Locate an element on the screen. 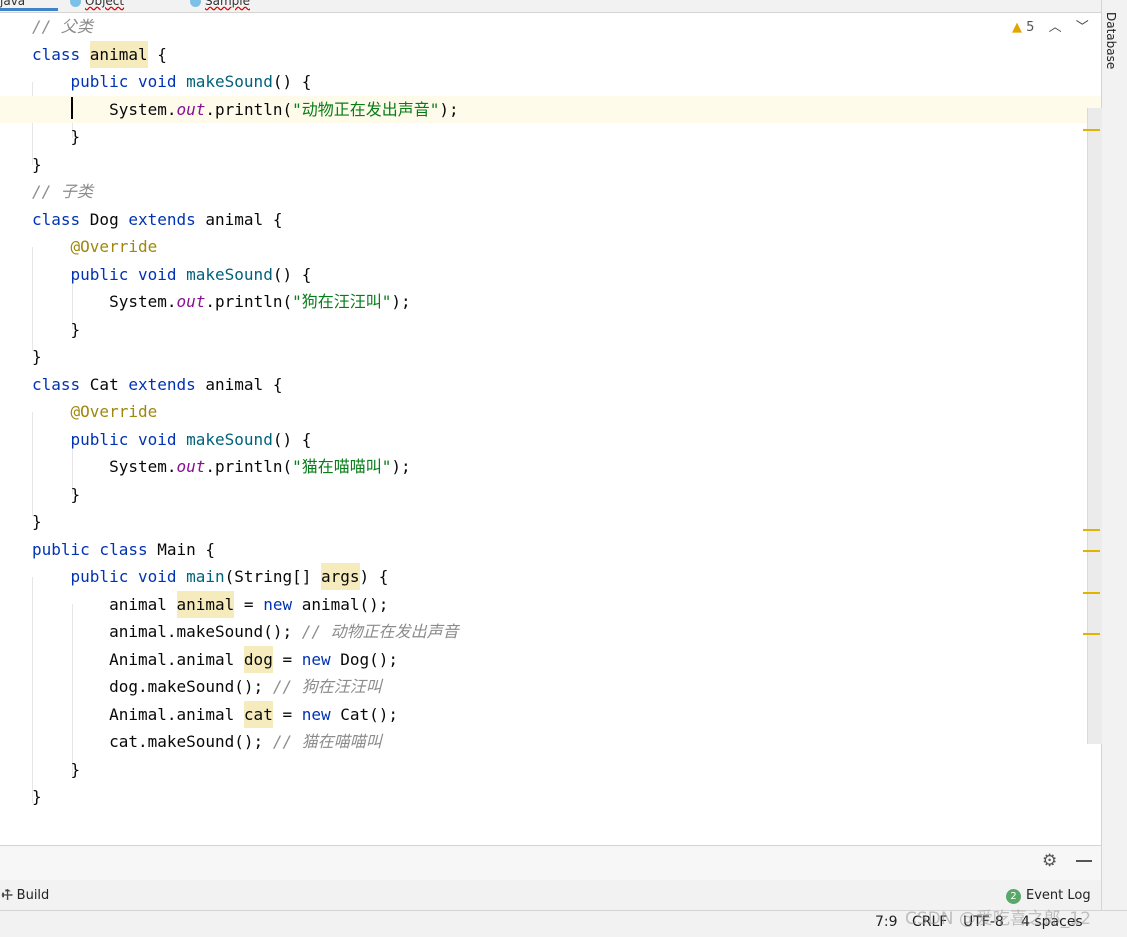 The height and width of the screenshot is (937, 1127). code-token: animal { is located at coordinates (244, 384).